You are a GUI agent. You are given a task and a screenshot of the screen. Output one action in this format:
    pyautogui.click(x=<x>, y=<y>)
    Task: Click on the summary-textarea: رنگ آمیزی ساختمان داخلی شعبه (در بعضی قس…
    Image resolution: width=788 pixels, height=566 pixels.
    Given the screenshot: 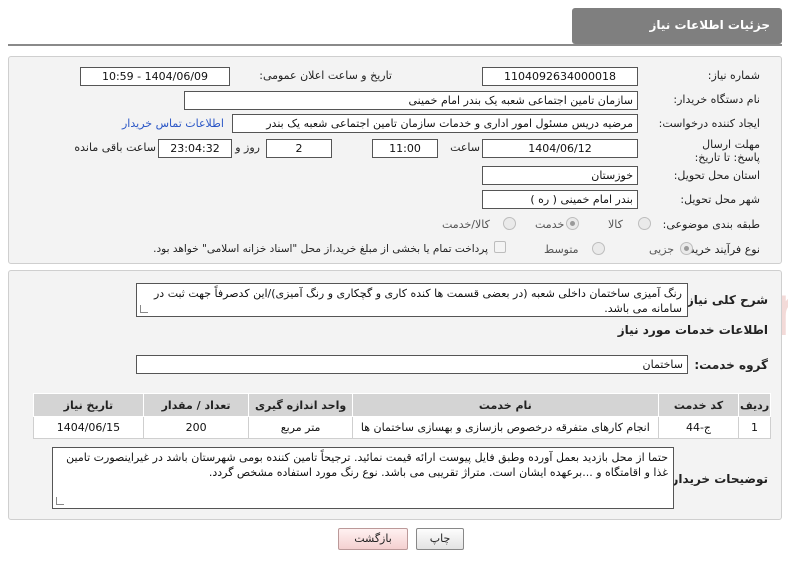 What is the action you would take?
    pyautogui.click(x=412, y=300)
    